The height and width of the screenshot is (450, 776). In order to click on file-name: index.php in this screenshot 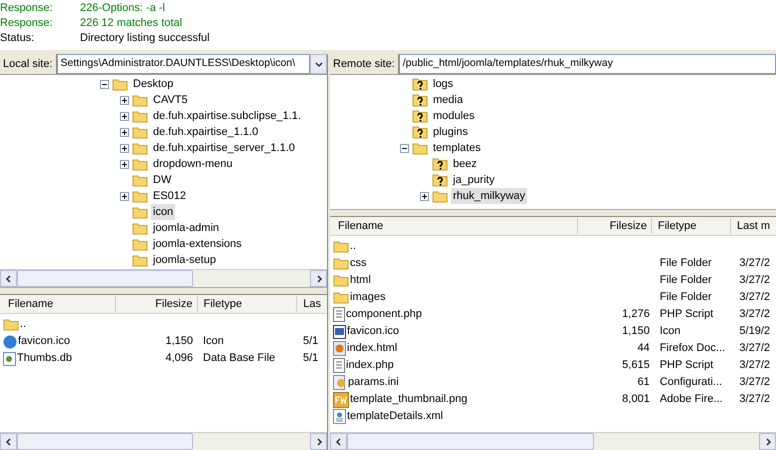, I will do `click(370, 365)`.